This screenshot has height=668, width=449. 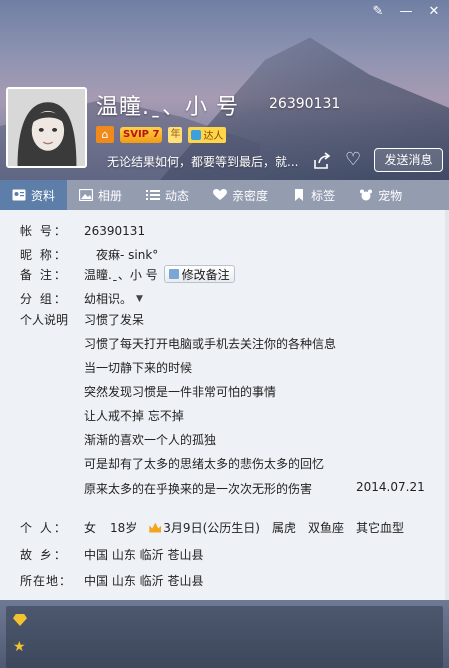 I want to click on minimize-icon: —, so click(x=406, y=11).